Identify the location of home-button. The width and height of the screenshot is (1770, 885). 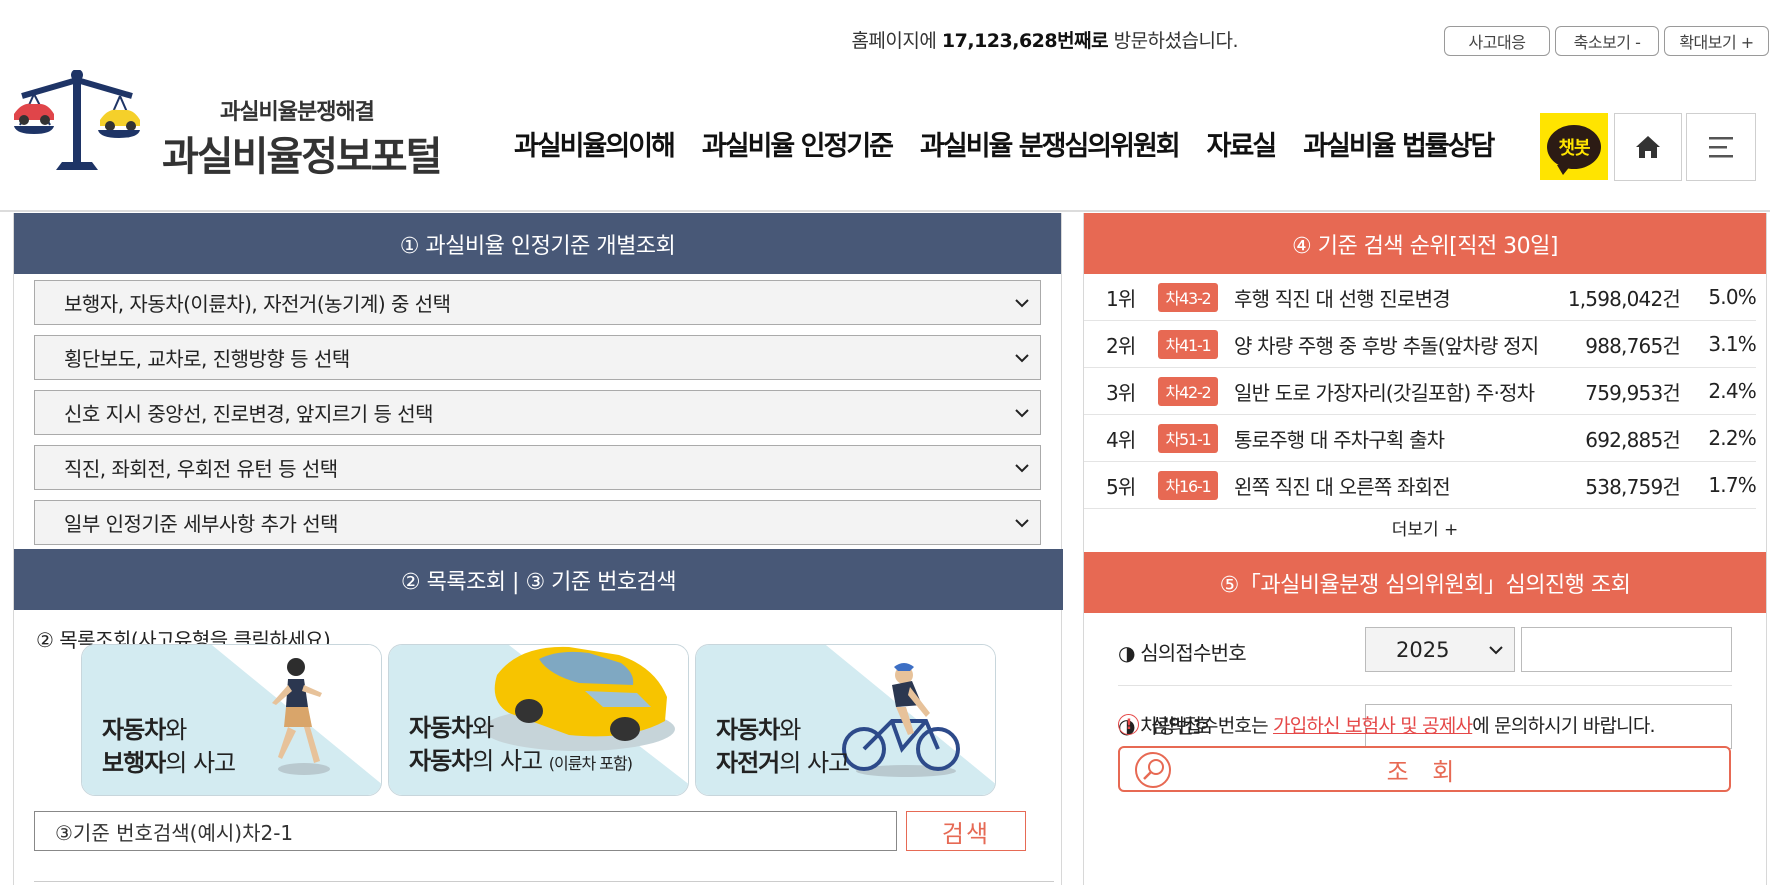
(1648, 147).